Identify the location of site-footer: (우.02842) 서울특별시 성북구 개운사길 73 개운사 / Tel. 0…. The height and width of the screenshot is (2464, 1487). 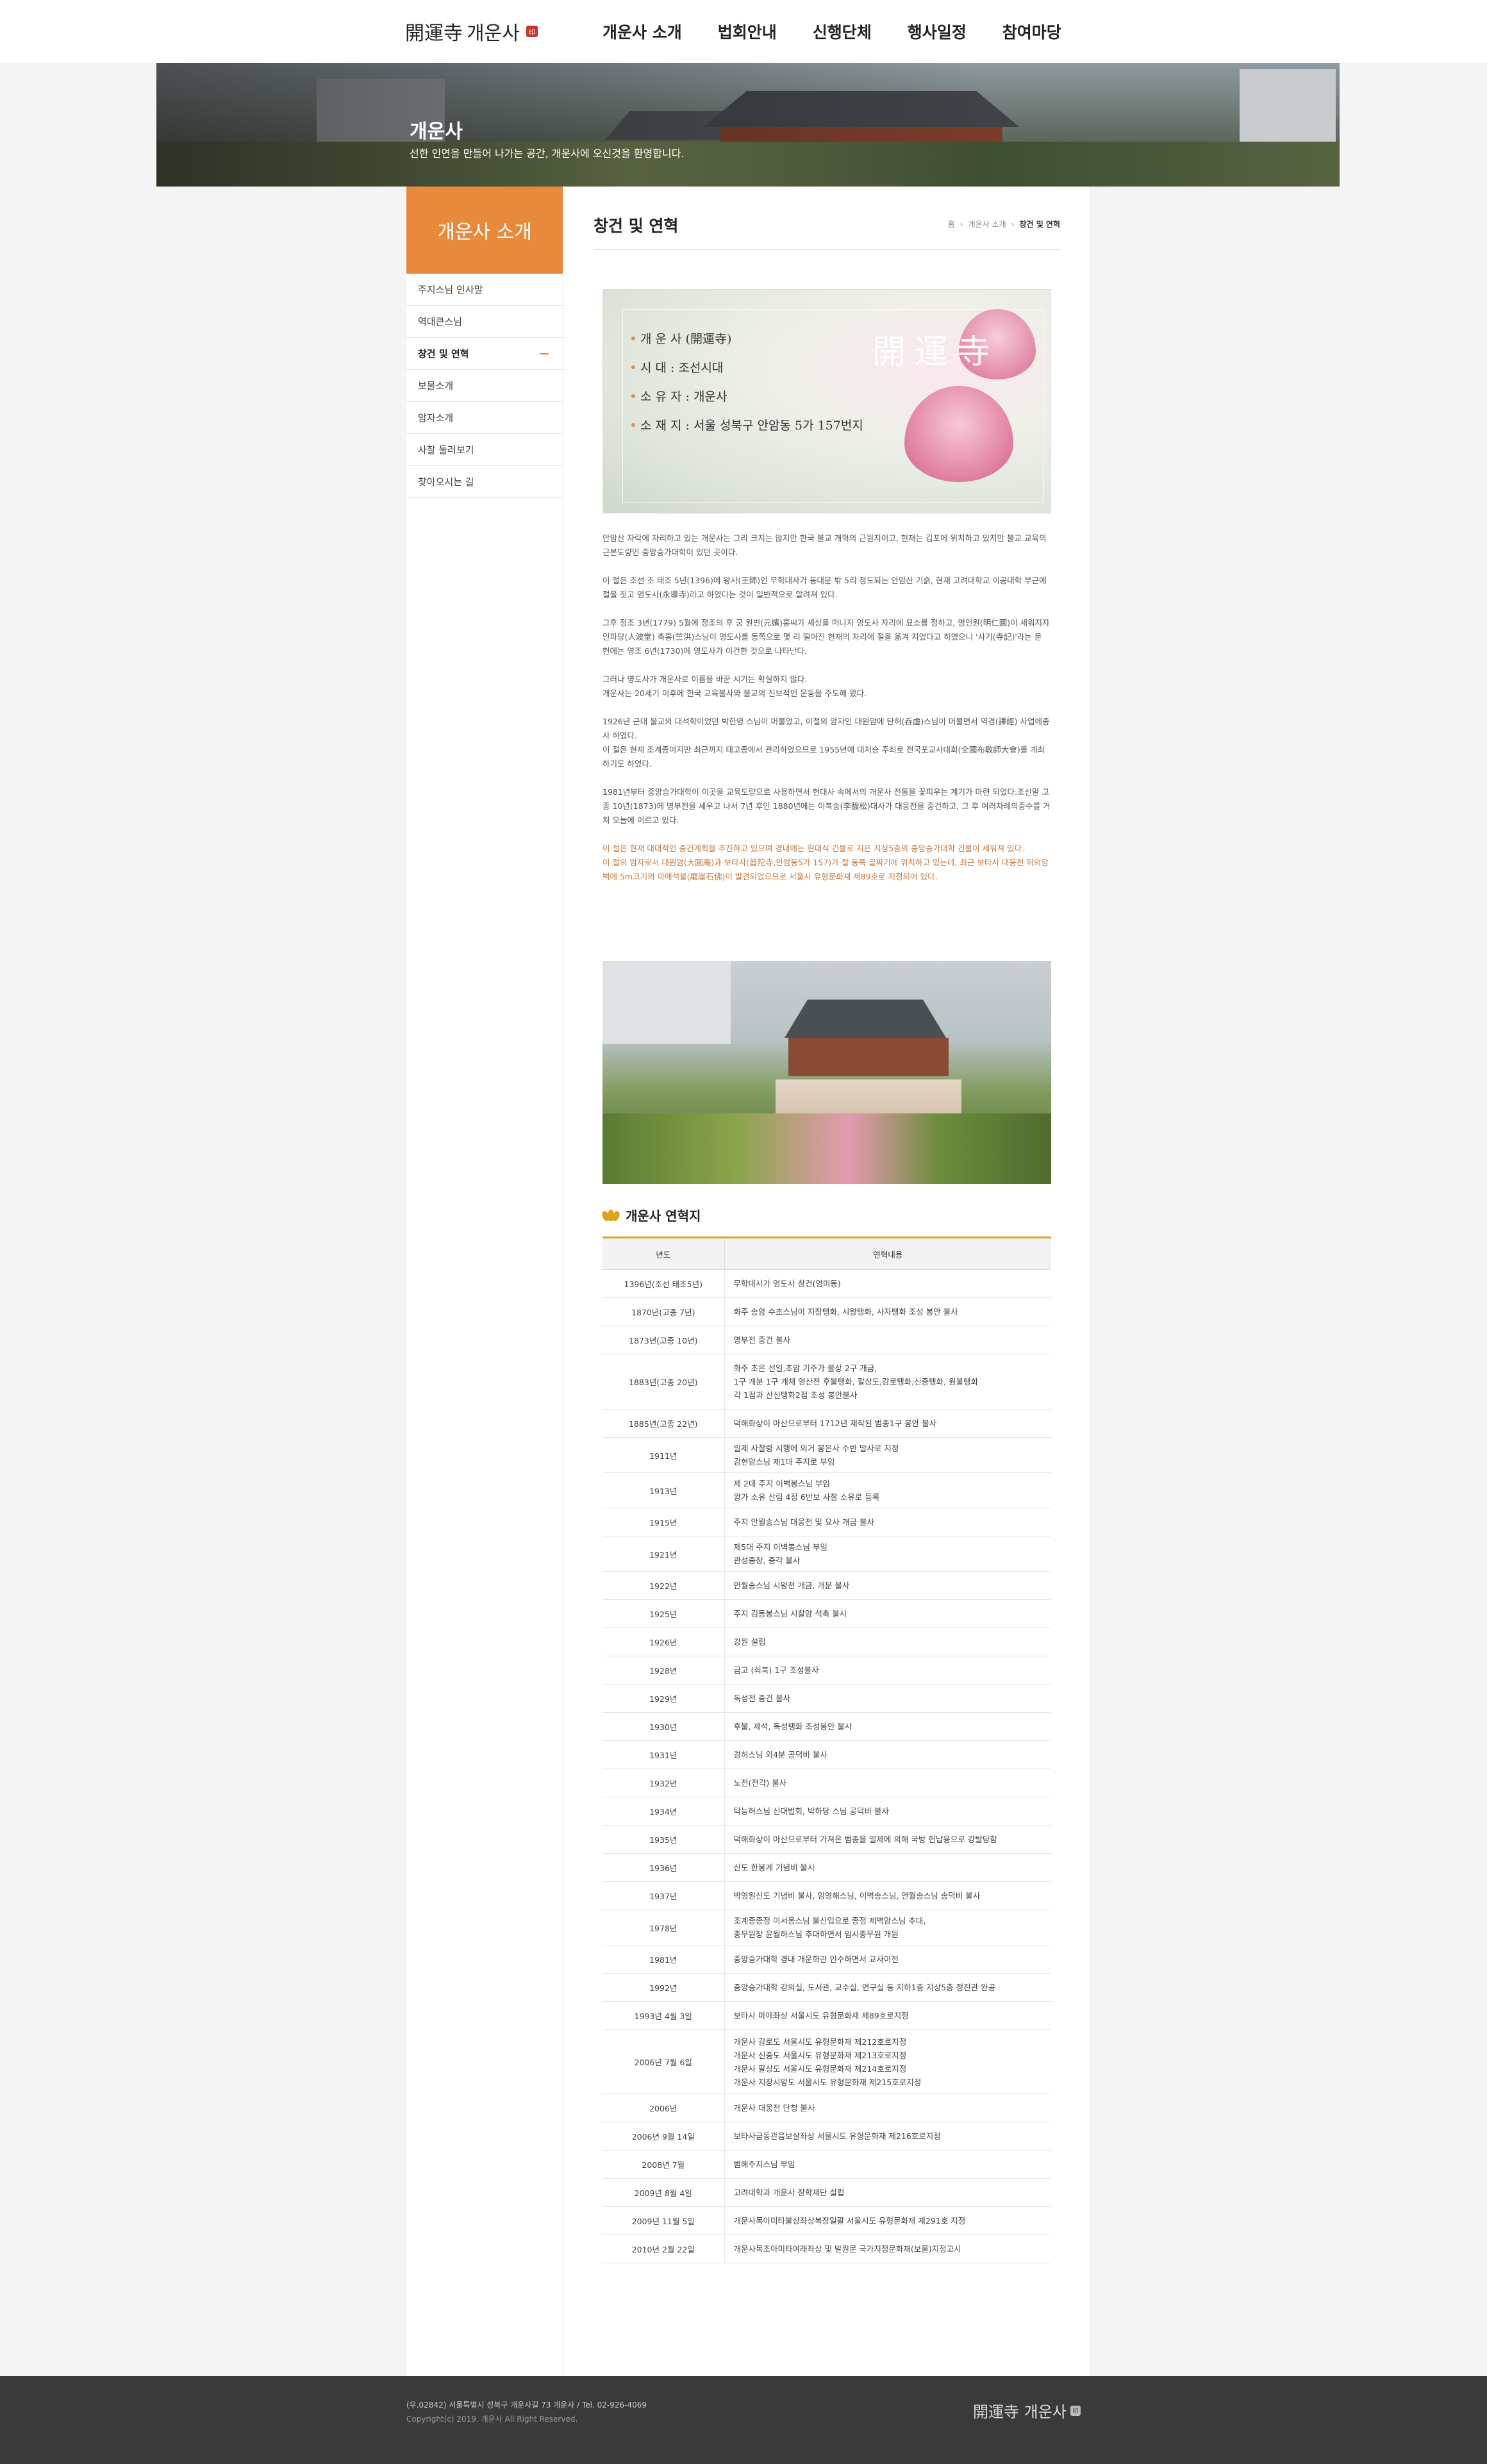
(743, 2420).